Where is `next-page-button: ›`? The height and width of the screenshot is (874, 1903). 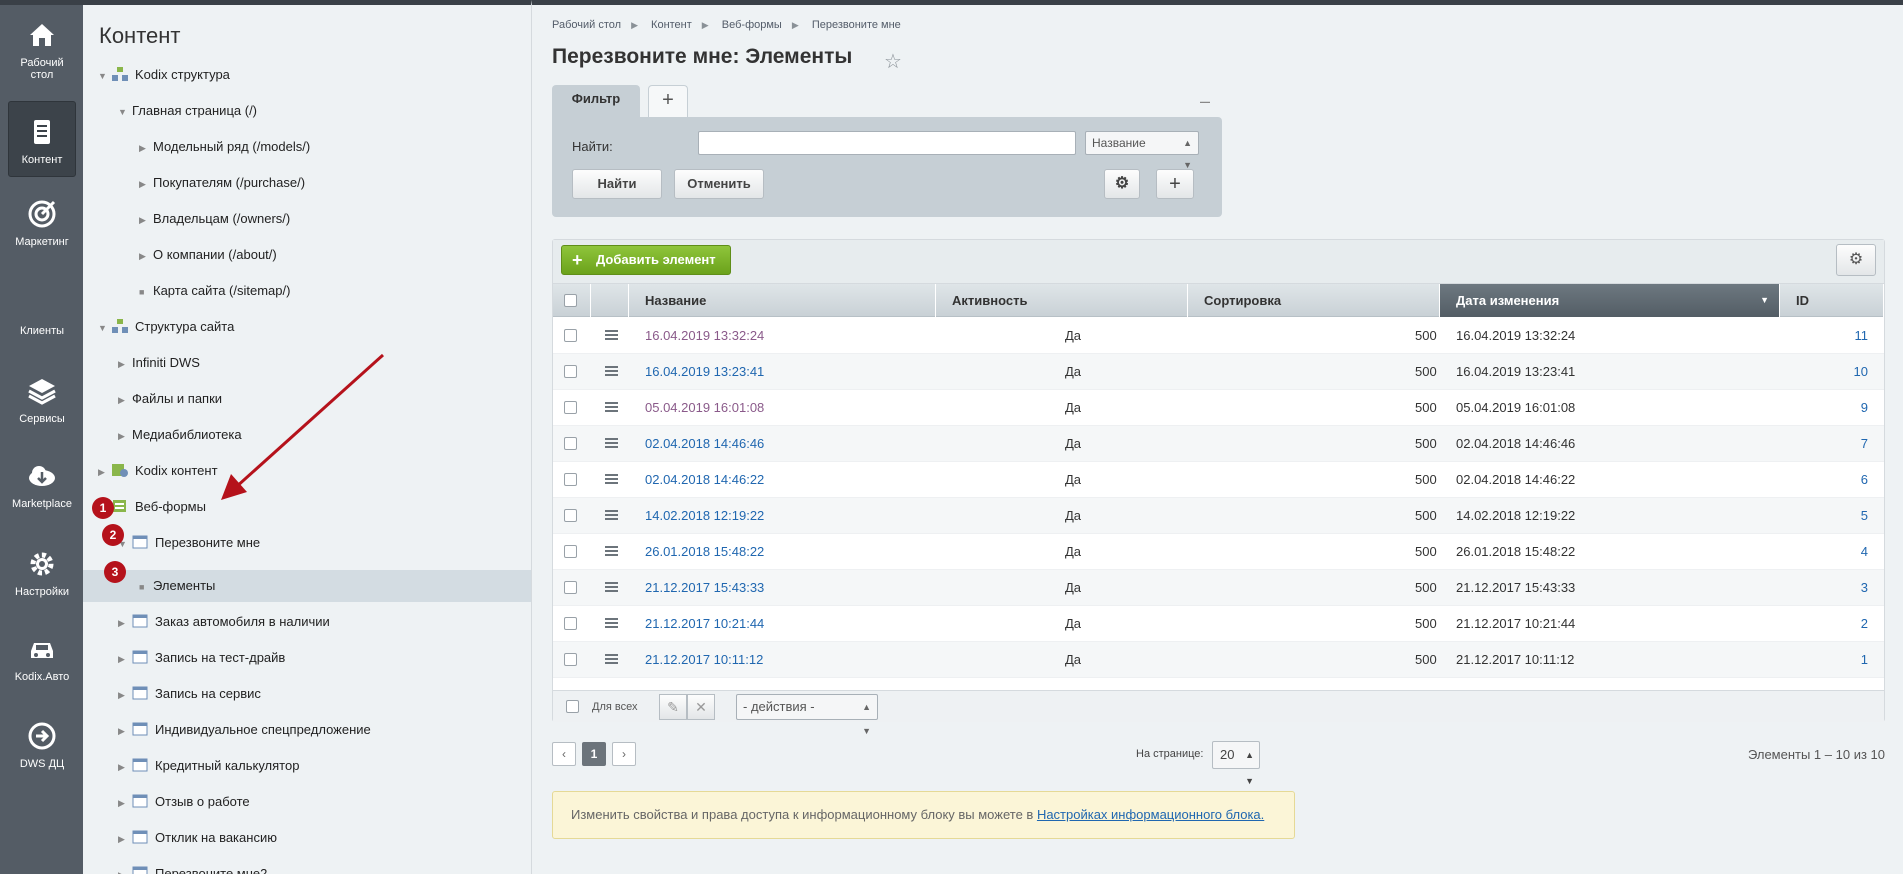 next-page-button: › is located at coordinates (624, 754).